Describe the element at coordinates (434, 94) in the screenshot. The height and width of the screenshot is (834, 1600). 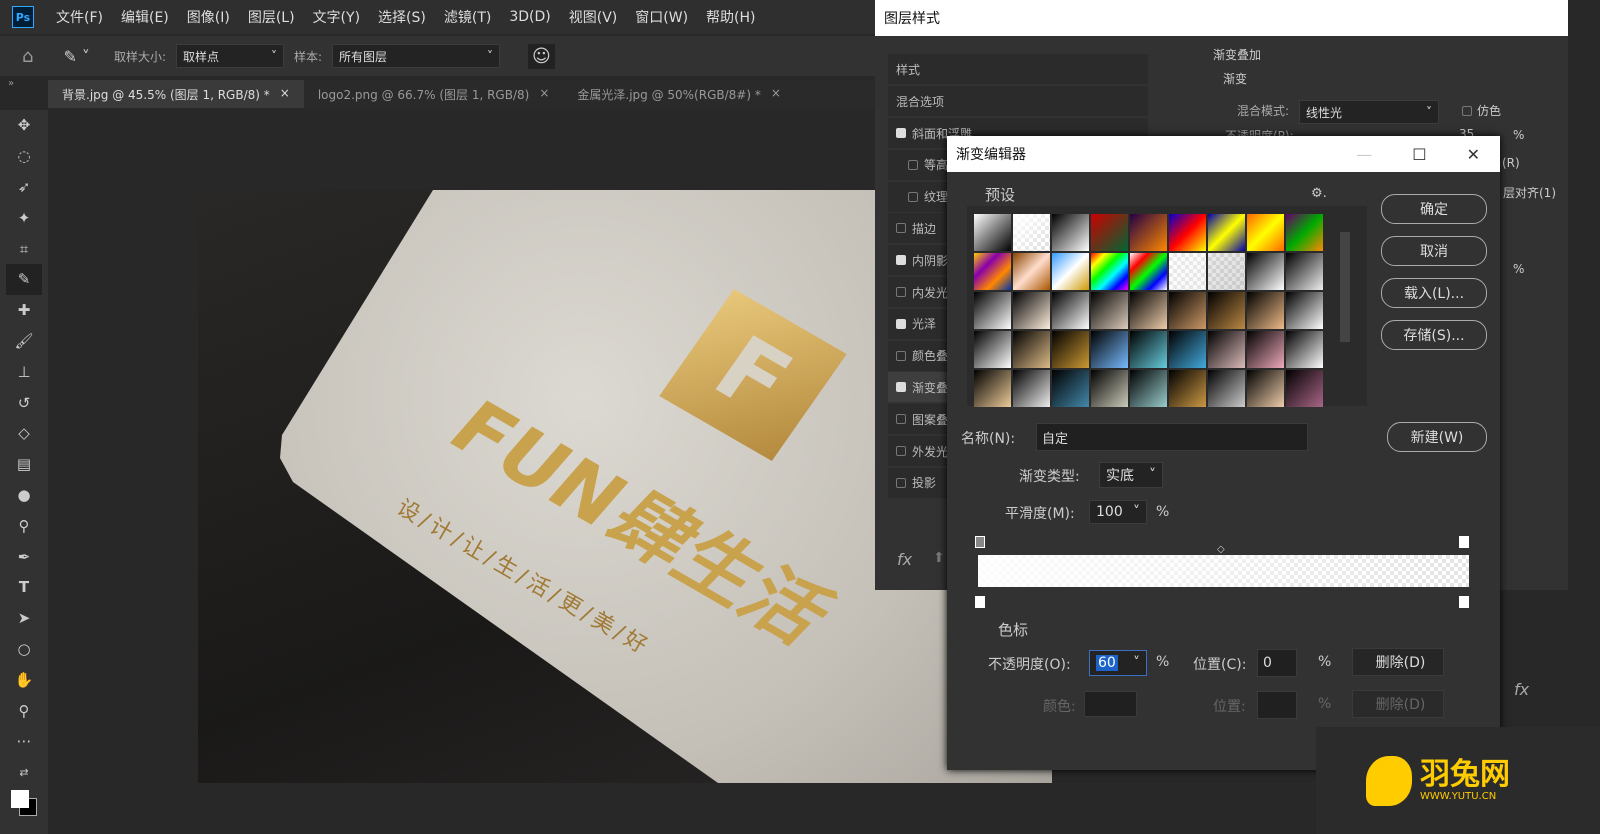
I see `tab-logo2: logo2.png @ 66.7% (图层 1, RGB/8) ×` at that location.